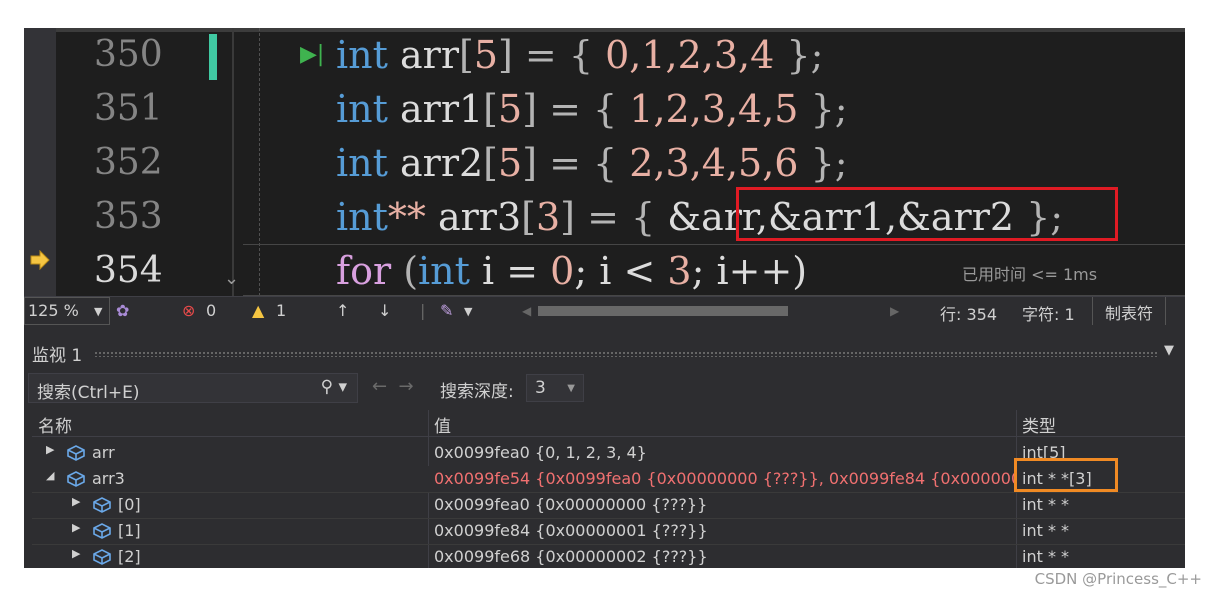 Image resolution: width=1208 pixels, height=594 pixels. Describe the element at coordinates (53, 310) in the screenshot. I see `zoom-level: 125 %` at that location.